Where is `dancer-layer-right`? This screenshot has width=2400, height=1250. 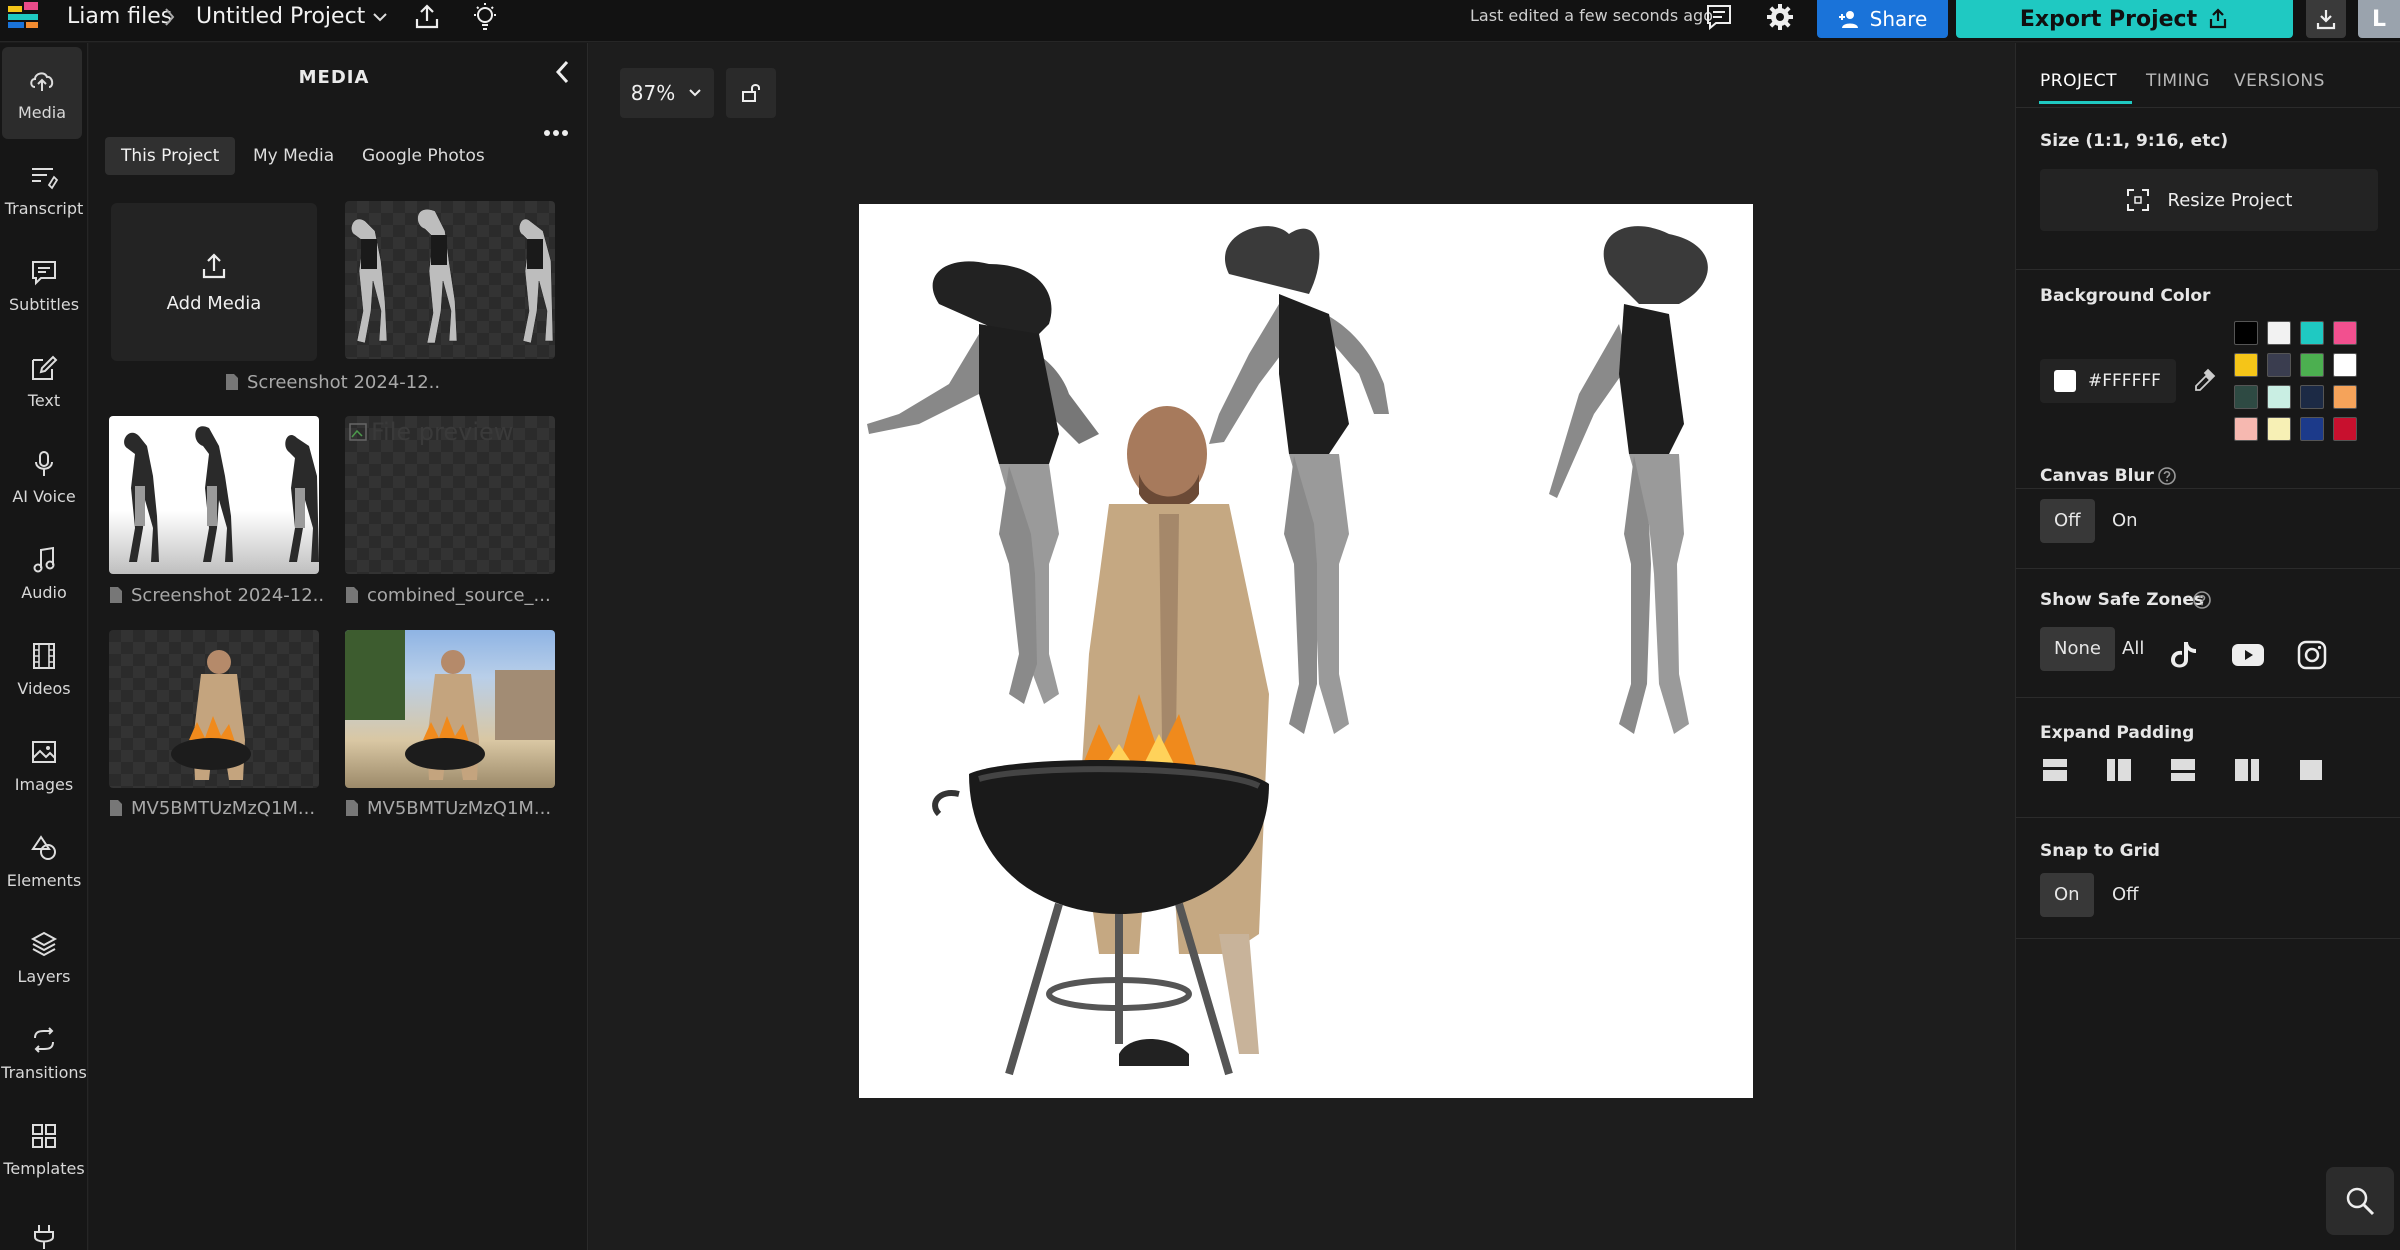
dancer-layer-right is located at coordinates (1634, 484).